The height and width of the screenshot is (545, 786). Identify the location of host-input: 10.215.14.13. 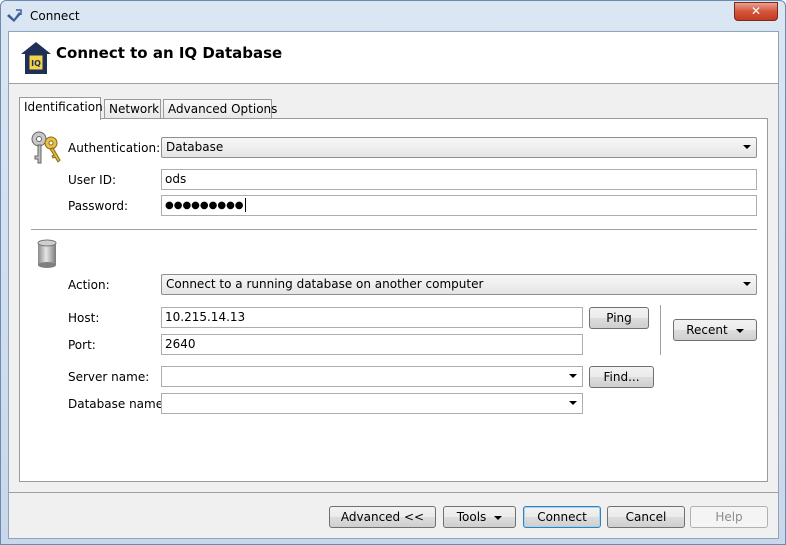
(372, 317).